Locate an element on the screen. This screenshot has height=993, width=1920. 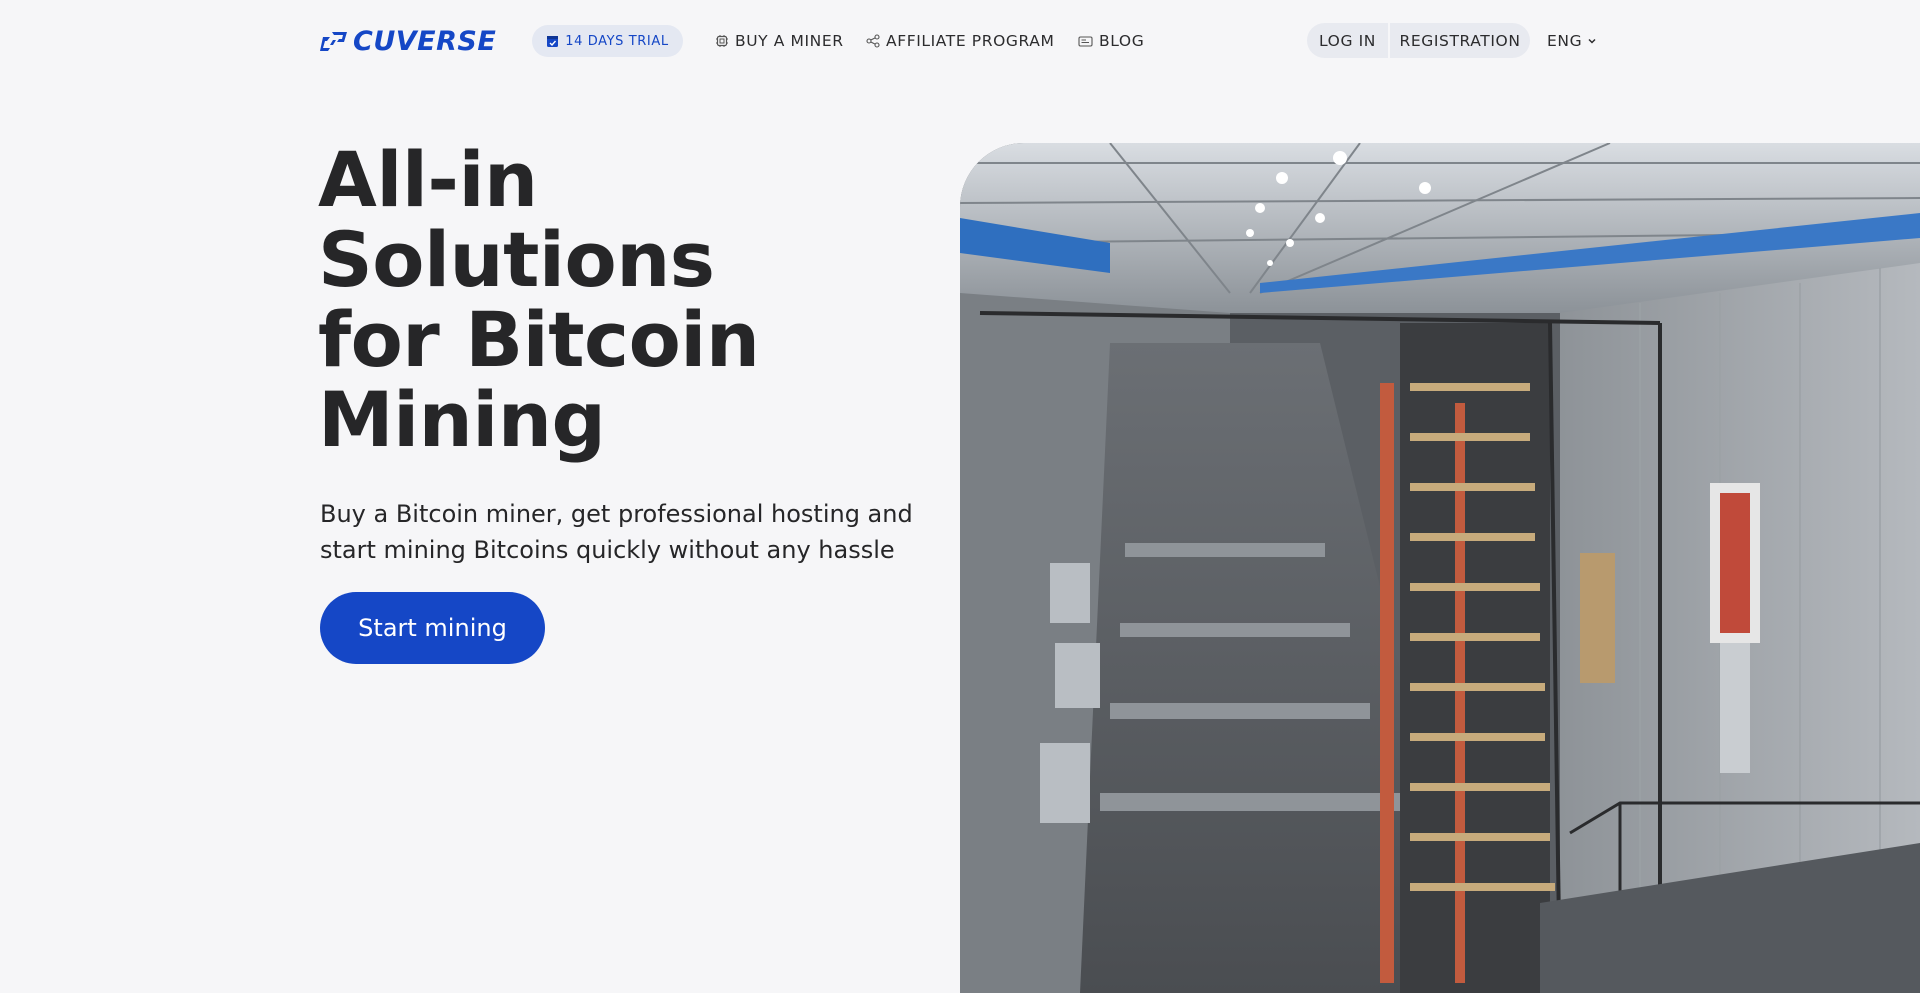
trial-button: 14 DAYS TRIAL is located at coordinates (607, 41).